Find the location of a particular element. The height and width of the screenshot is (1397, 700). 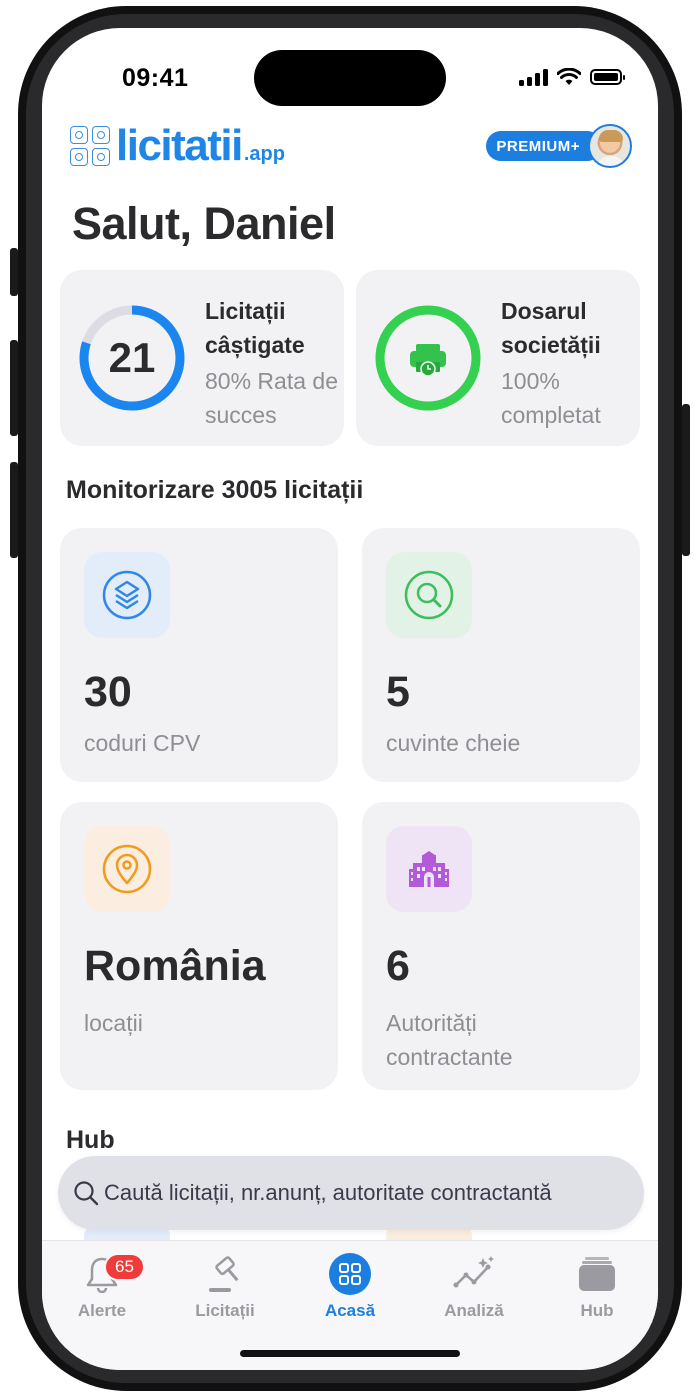

printer-clock-icon is located at coordinates (428, 360).